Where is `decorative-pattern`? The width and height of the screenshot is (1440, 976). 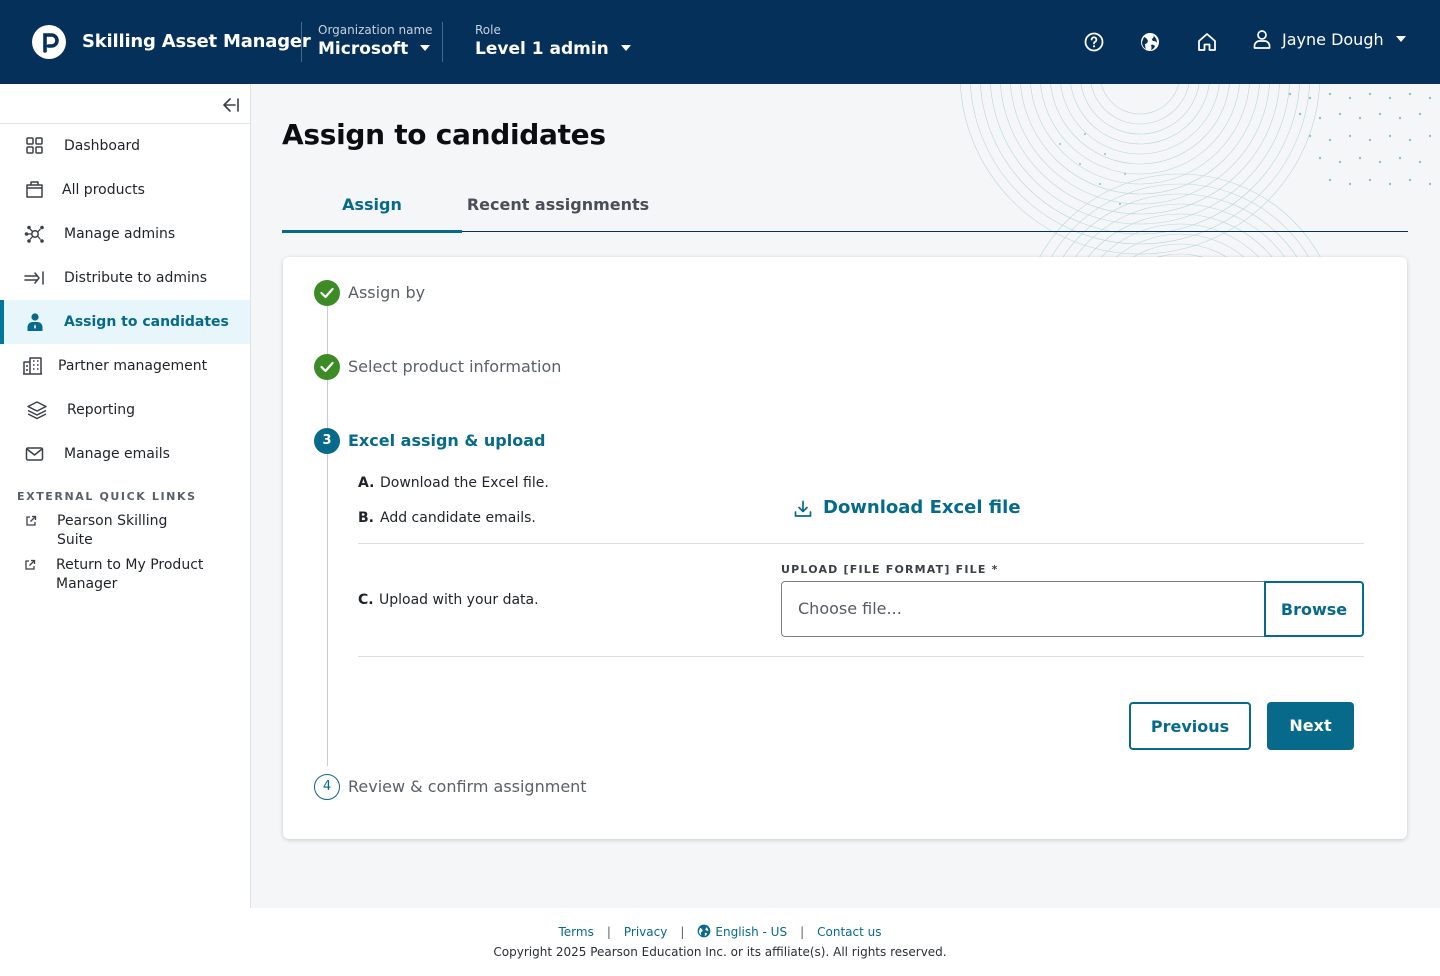
decorative-pattern is located at coordinates (1196, 184).